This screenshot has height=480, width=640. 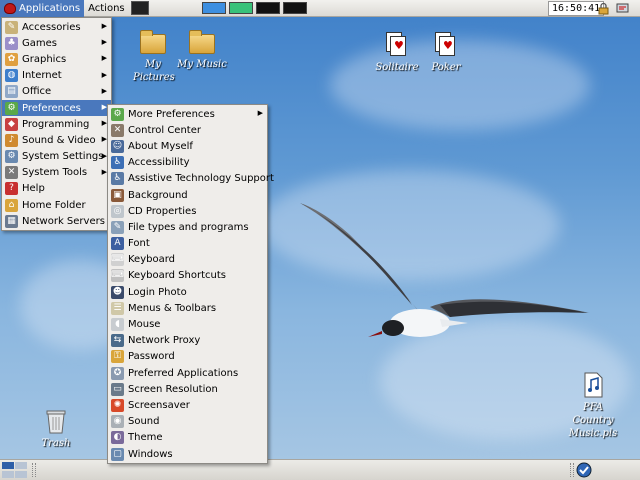 What do you see at coordinates (117, 341) in the screenshot?
I see `network-proxy-icon: ⇆` at bounding box center [117, 341].